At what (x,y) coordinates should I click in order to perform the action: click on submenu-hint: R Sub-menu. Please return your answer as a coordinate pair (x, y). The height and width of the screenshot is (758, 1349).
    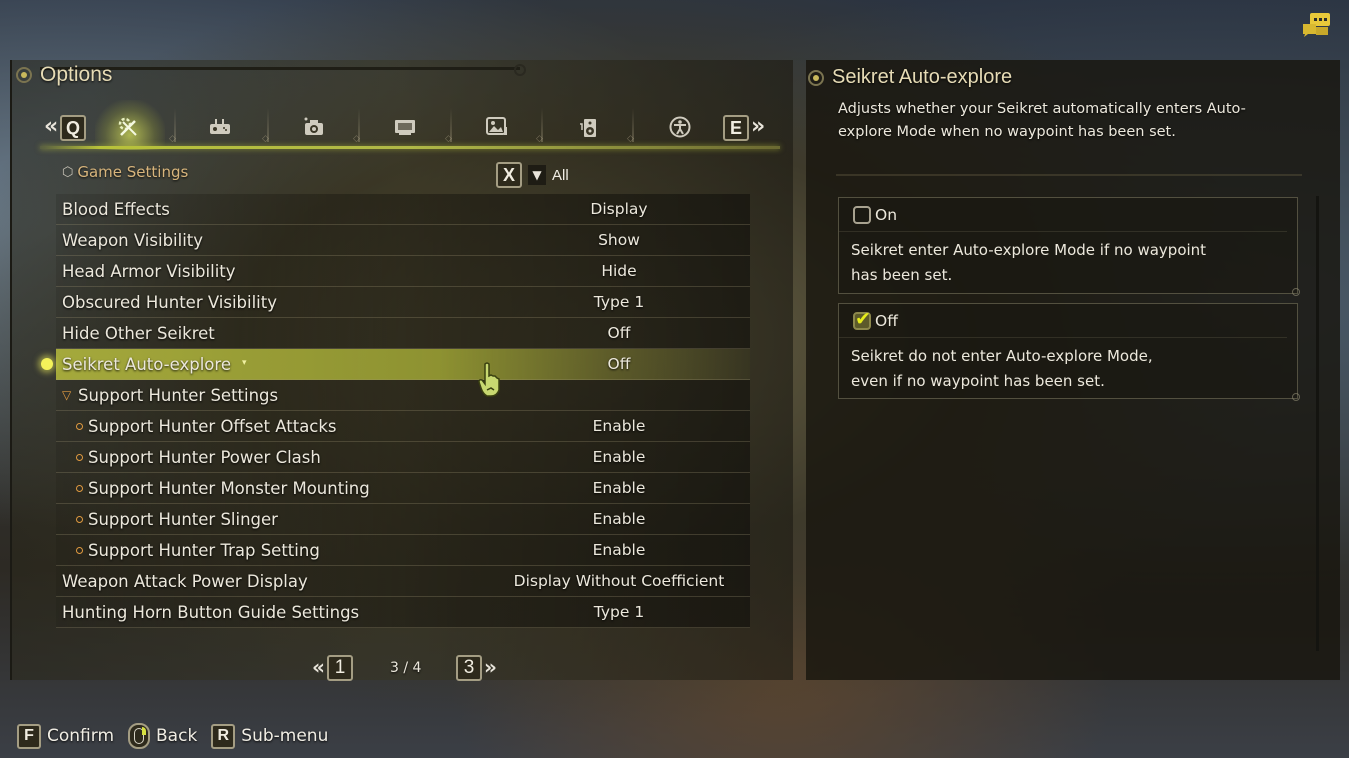
    Looking at the image, I should click on (270, 736).